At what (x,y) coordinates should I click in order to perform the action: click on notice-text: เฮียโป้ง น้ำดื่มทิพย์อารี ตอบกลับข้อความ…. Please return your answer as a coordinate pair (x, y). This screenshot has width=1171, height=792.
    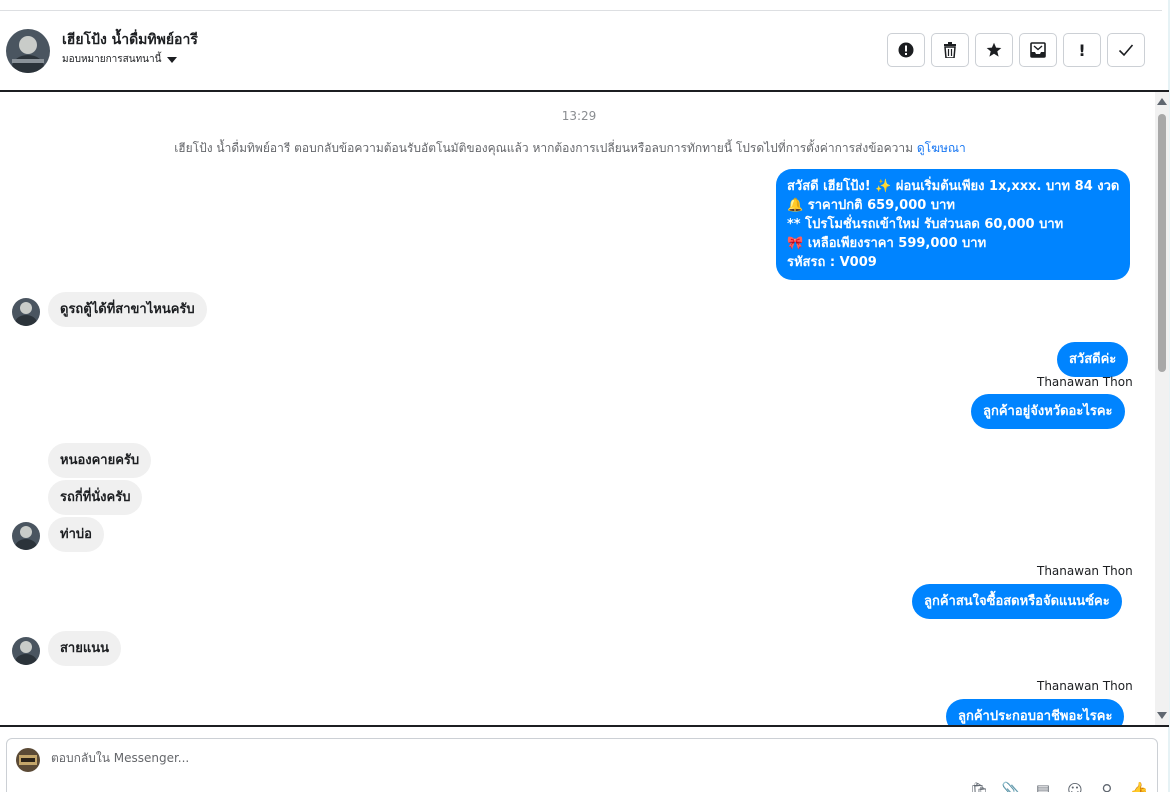
    Looking at the image, I should click on (544, 148).